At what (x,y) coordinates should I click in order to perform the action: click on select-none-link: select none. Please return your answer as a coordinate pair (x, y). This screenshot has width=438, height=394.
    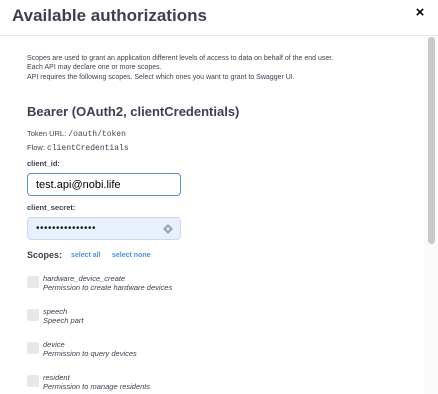
    Looking at the image, I should click on (131, 255).